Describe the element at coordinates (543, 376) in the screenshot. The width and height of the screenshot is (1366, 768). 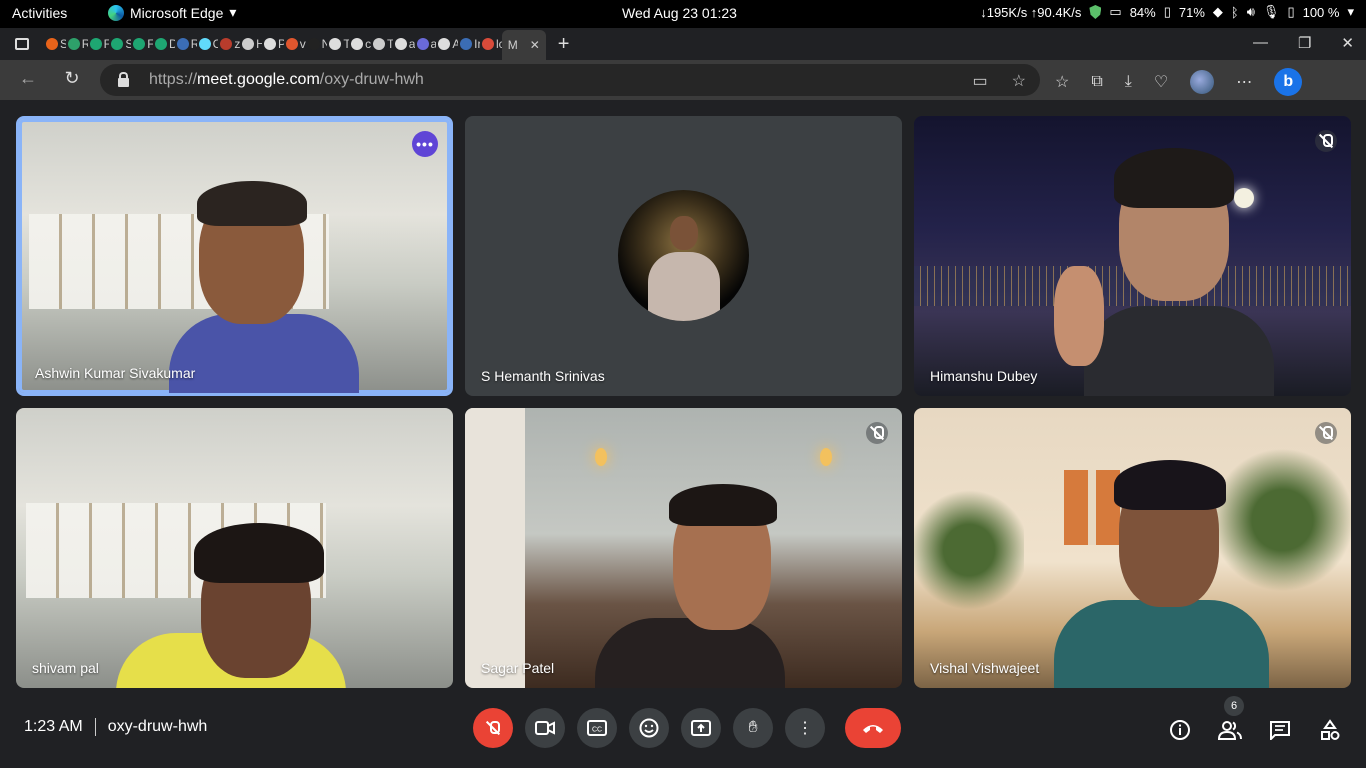
I see `participant-name: S Hemanth Srinivas` at that location.